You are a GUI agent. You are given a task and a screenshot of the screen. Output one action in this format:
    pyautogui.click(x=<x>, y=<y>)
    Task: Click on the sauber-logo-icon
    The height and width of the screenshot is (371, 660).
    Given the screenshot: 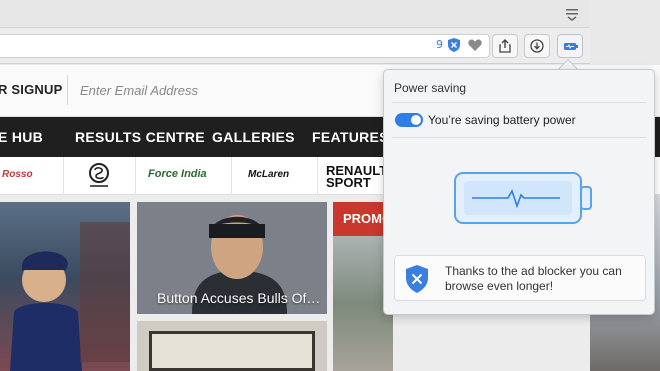 What is the action you would take?
    pyautogui.click(x=99, y=175)
    